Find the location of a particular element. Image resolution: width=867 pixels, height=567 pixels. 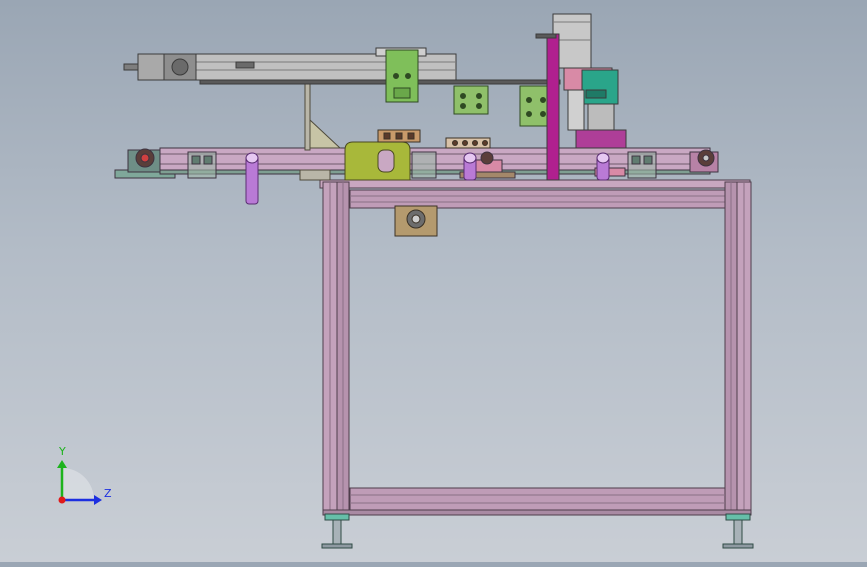

coordinate-triad: Y Z is located at coordinates (84, 475).